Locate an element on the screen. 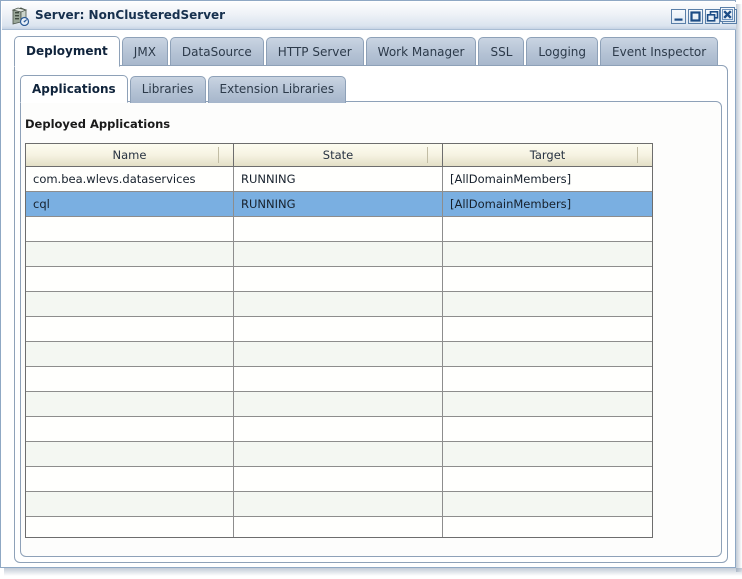 This screenshot has height=579, width=742. table-header-label: Target is located at coordinates (547, 155).